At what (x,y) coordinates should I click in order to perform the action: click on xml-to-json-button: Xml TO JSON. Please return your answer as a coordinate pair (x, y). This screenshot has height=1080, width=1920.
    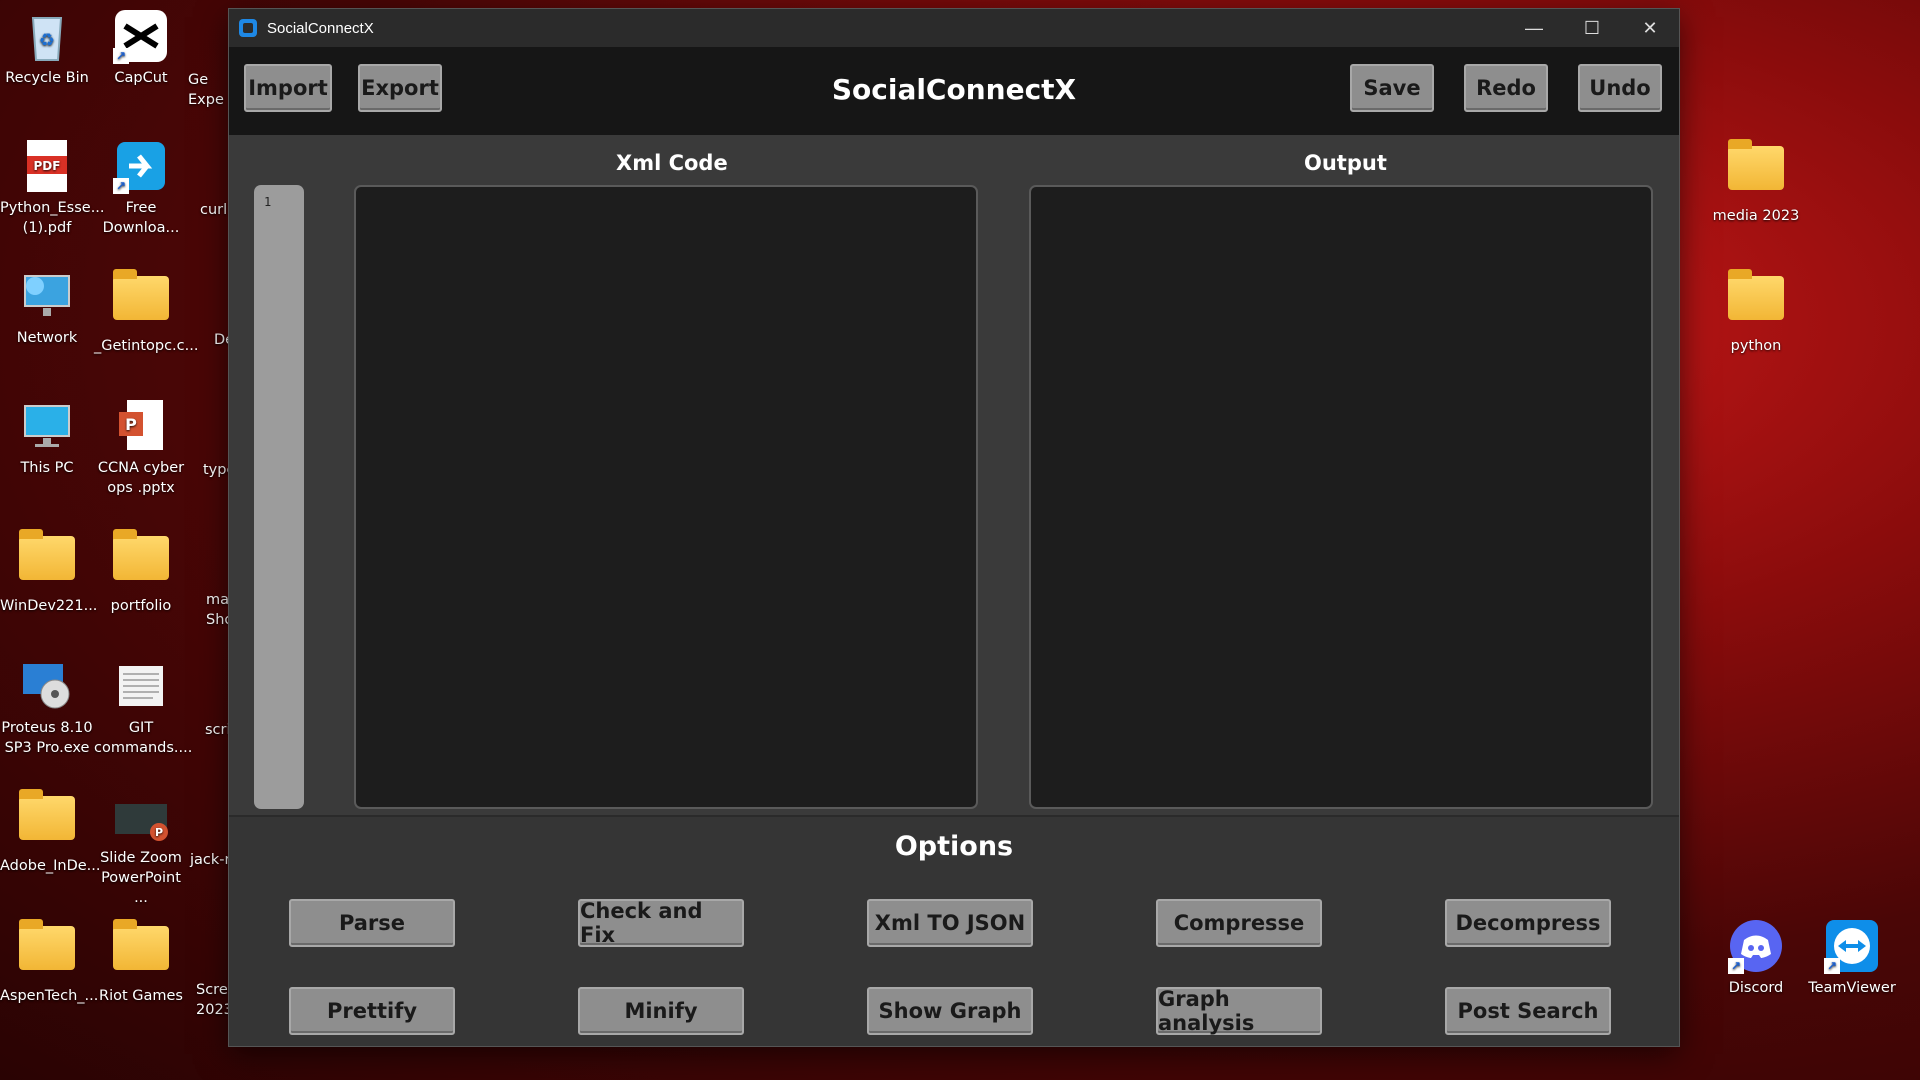
    Looking at the image, I should click on (950, 923).